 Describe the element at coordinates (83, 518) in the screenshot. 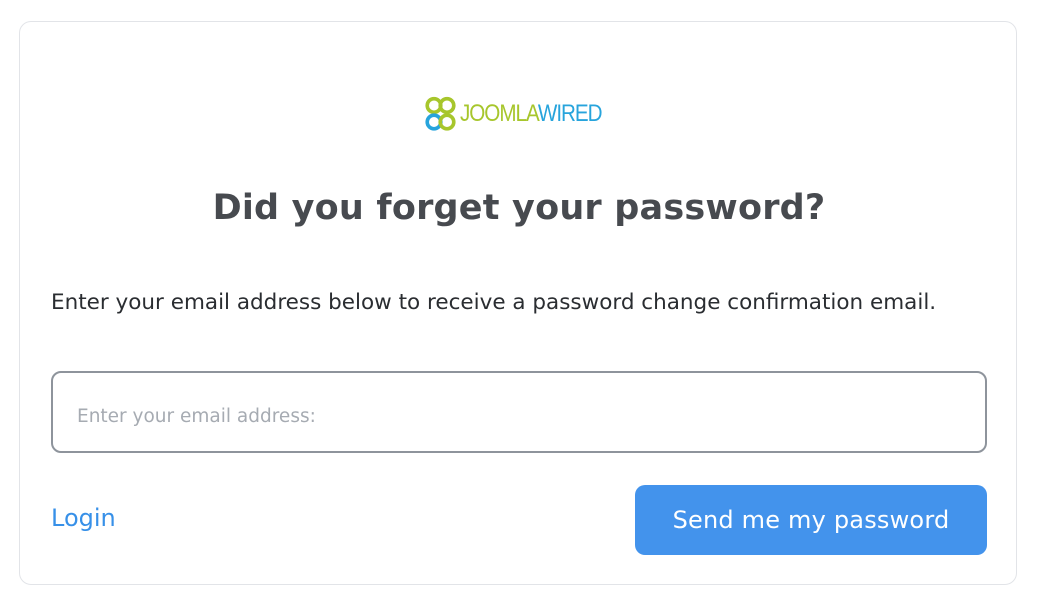

I see `login-link: Login` at that location.